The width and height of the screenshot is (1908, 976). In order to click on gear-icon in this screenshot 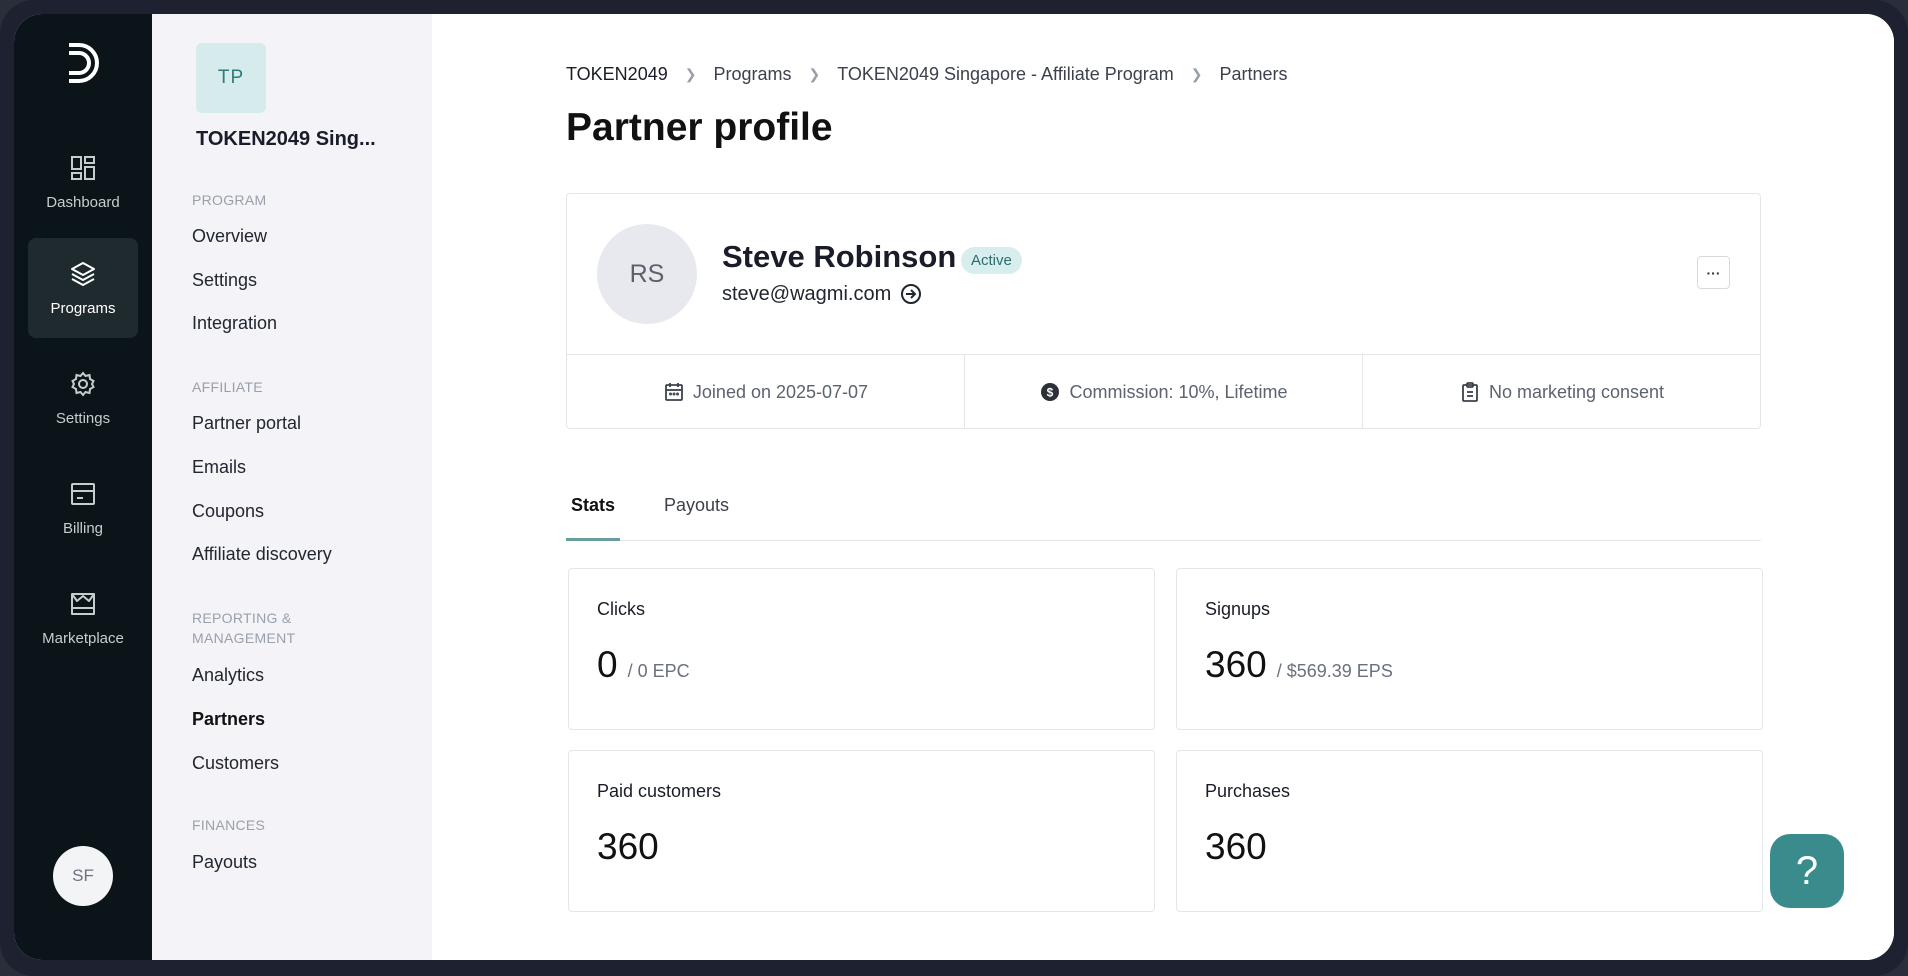, I will do `click(83, 383)`.